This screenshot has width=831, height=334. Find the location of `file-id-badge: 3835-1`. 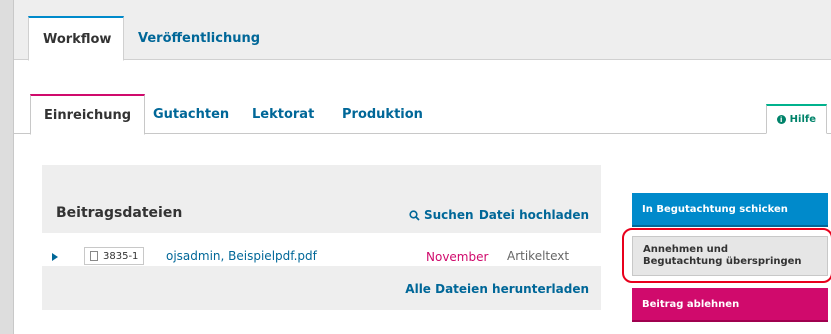

file-id-badge: 3835-1 is located at coordinates (114, 256).